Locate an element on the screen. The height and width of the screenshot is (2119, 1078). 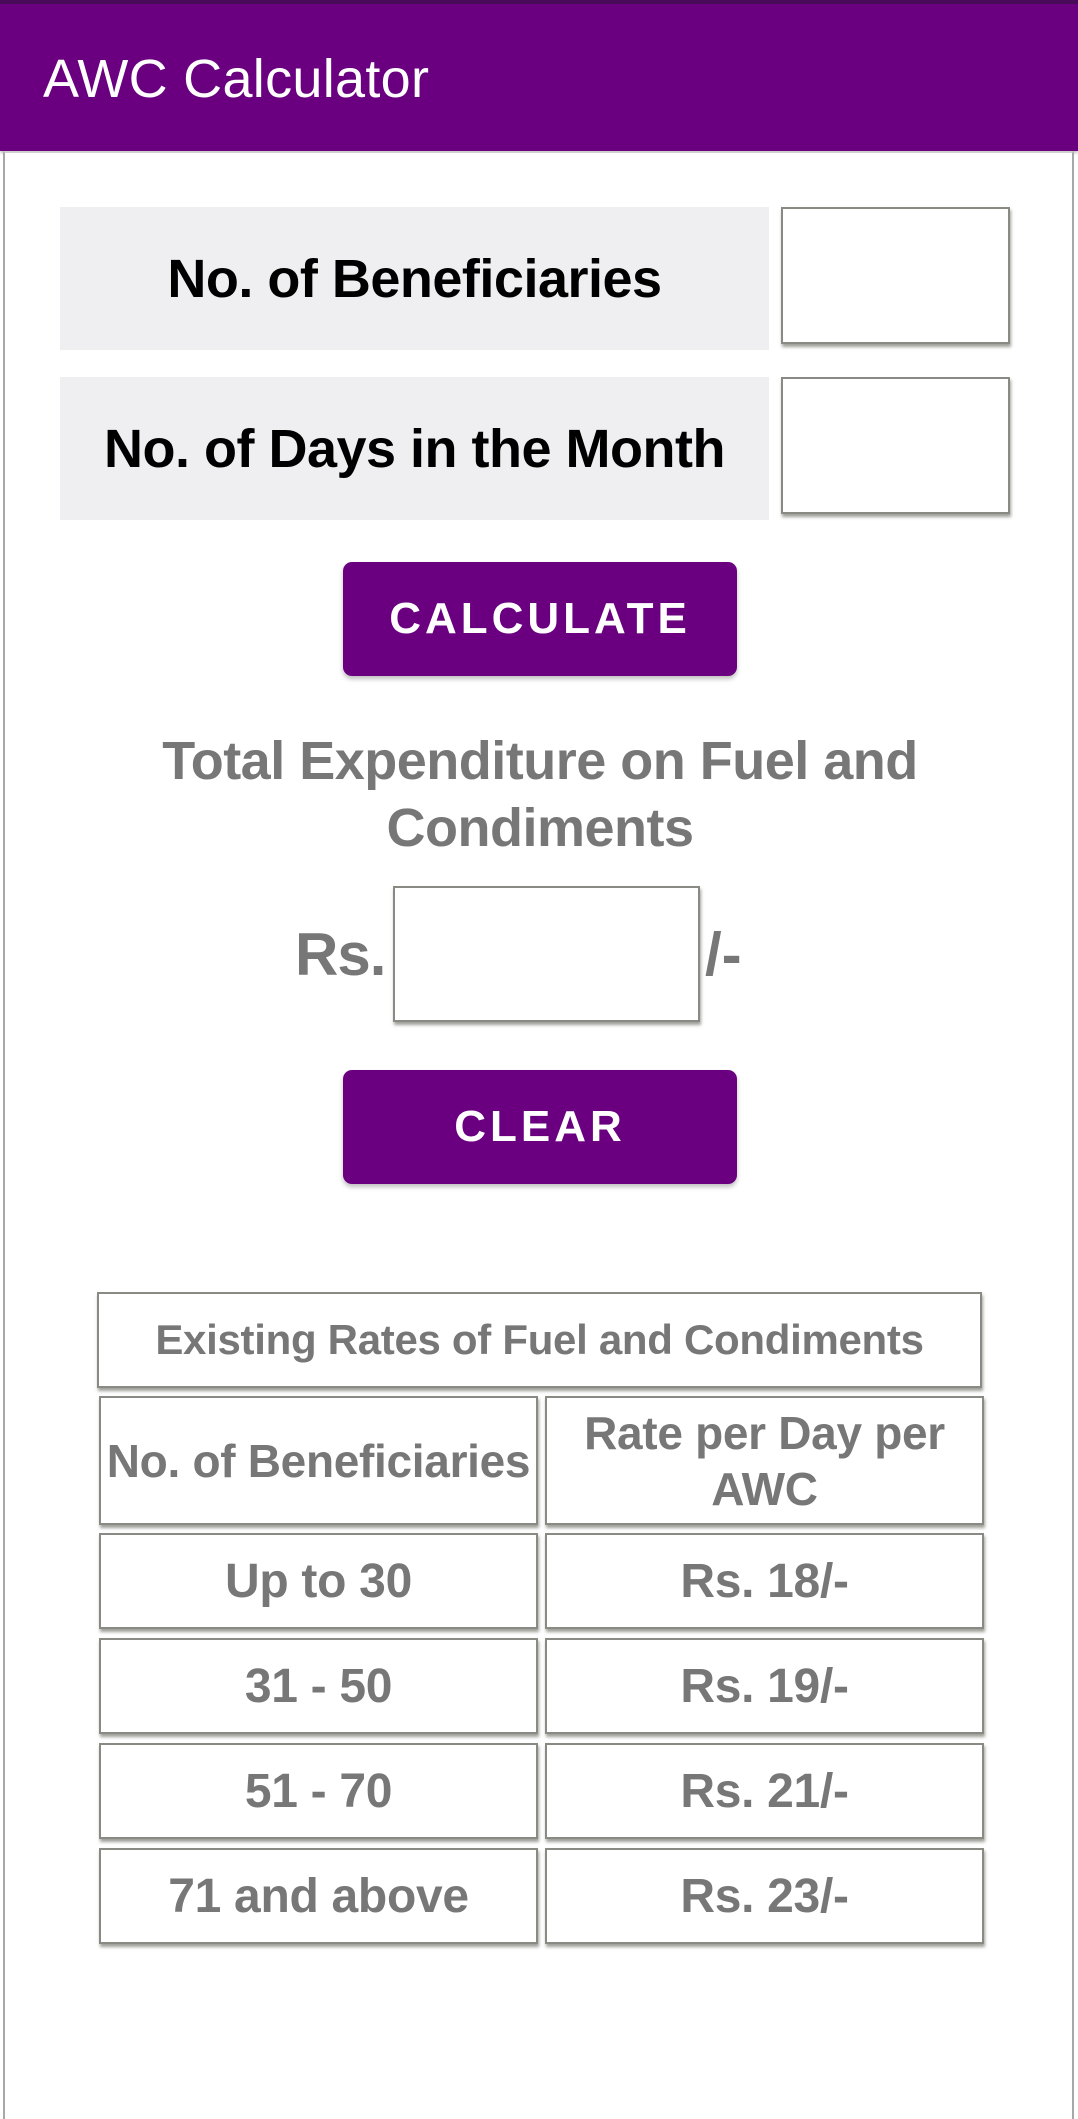
days-label: No. of Days in the Month is located at coordinates (414, 448).